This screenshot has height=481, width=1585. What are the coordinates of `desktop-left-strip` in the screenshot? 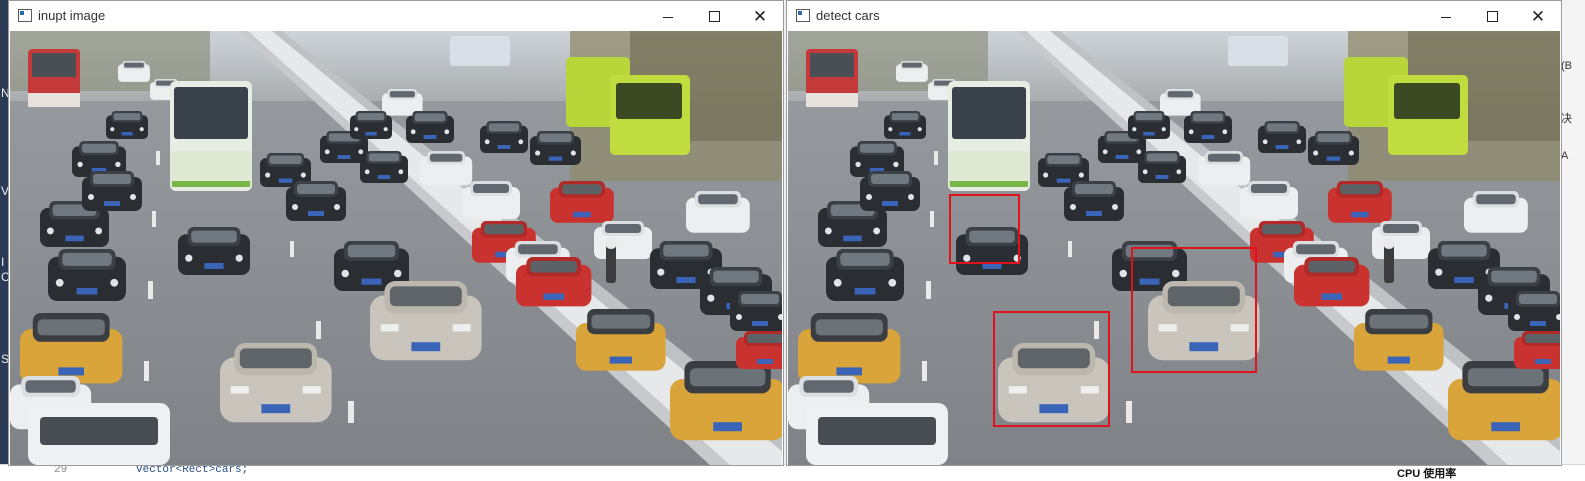 It's located at (4, 240).